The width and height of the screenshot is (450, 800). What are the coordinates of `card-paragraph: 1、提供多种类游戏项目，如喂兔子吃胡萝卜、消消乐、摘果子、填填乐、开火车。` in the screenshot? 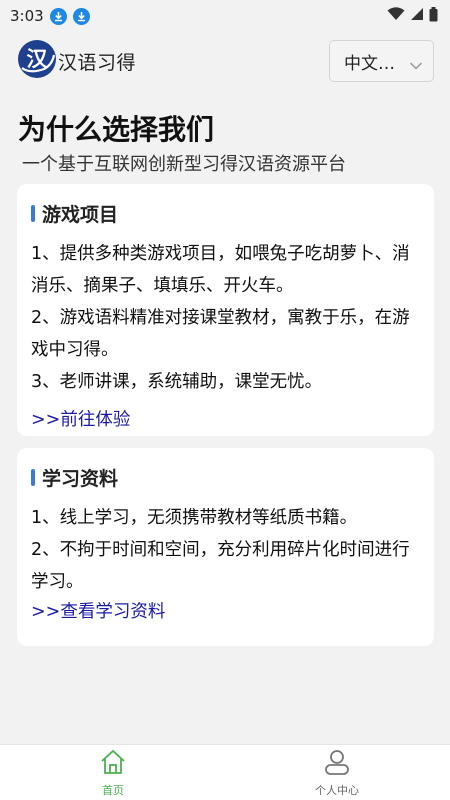 It's located at (220, 270).